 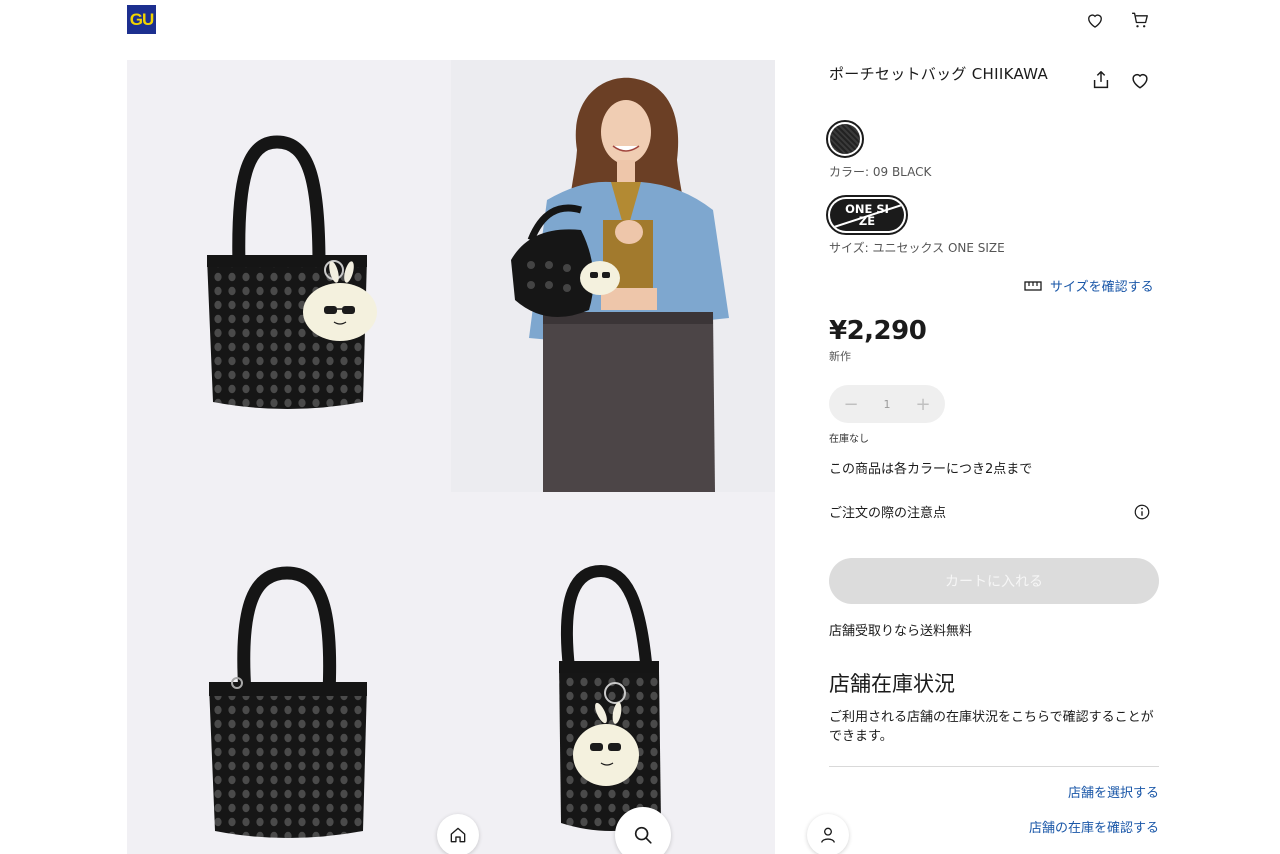 What do you see at coordinates (990, 511) in the screenshot?
I see `order-notes-row: ご注文の際の注意点` at bounding box center [990, 511].